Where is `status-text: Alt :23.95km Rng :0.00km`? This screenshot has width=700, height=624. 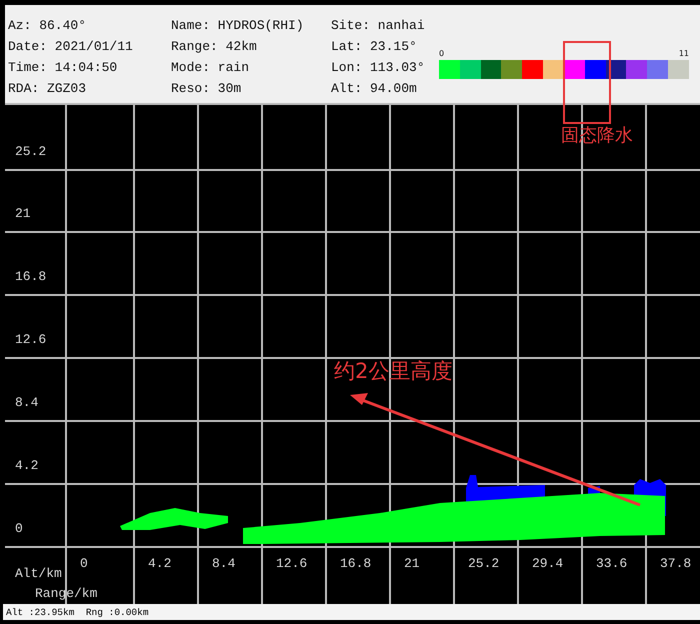 status-text: Alt :23.95km Rng :0.00km is located at coordinates (77, 612).